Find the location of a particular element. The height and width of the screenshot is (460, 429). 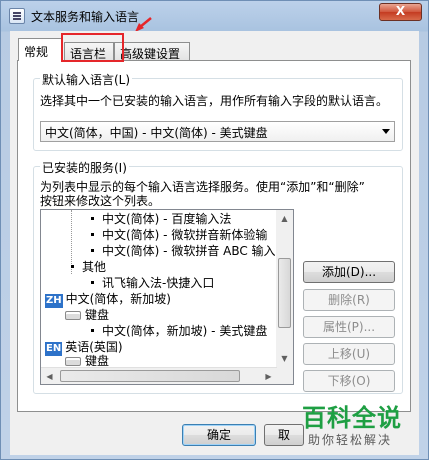

remove-button: 删除(R) is located at coordinates (349, 300).